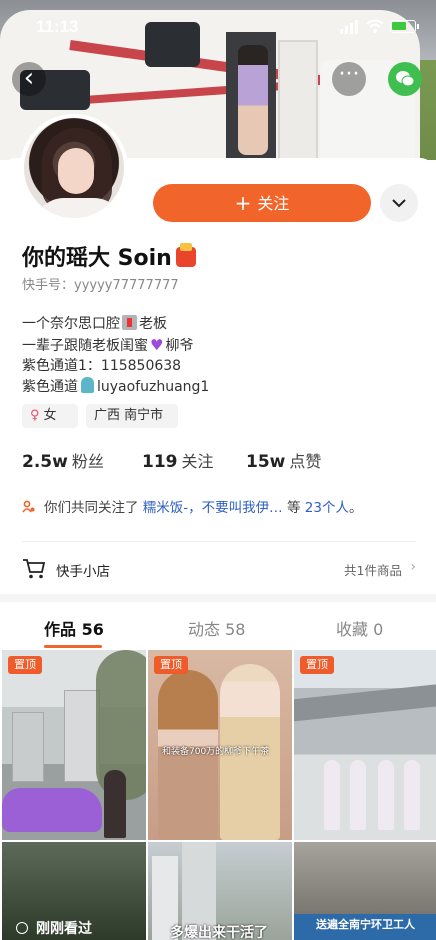 This screenshot has height=940, width=436. I want to click on video-caption: 和装备700万的柳爷下午茶, so click(216, 752).